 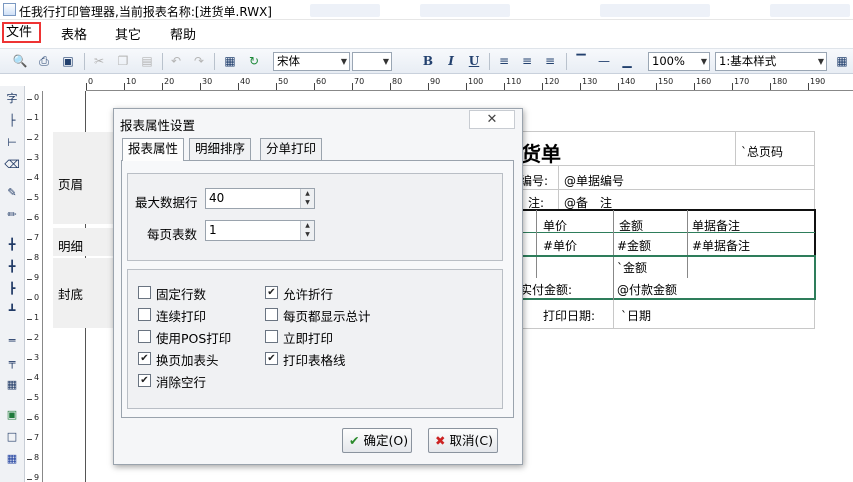 What do you see at coordinates (44, 61) in the screenshot?
I see `print-icon: ⎙` at bounding box center [44, 61].